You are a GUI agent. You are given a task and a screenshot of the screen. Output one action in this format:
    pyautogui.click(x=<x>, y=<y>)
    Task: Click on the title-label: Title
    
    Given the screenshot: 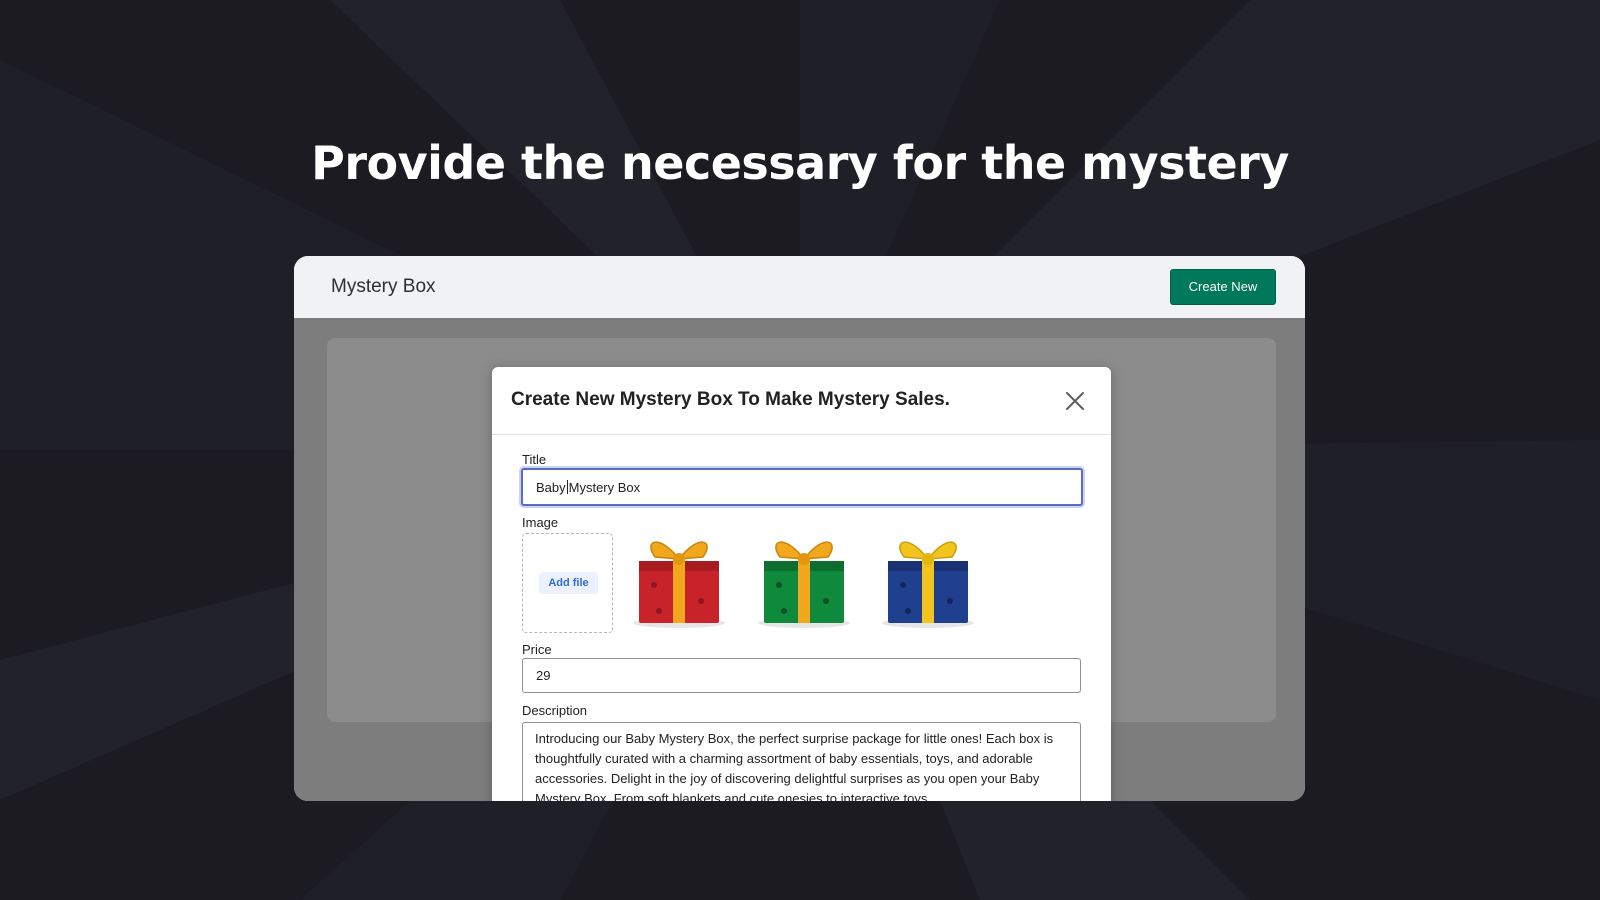 What is the action you would take?
    pyautogui.click(x=534, y=459)
    